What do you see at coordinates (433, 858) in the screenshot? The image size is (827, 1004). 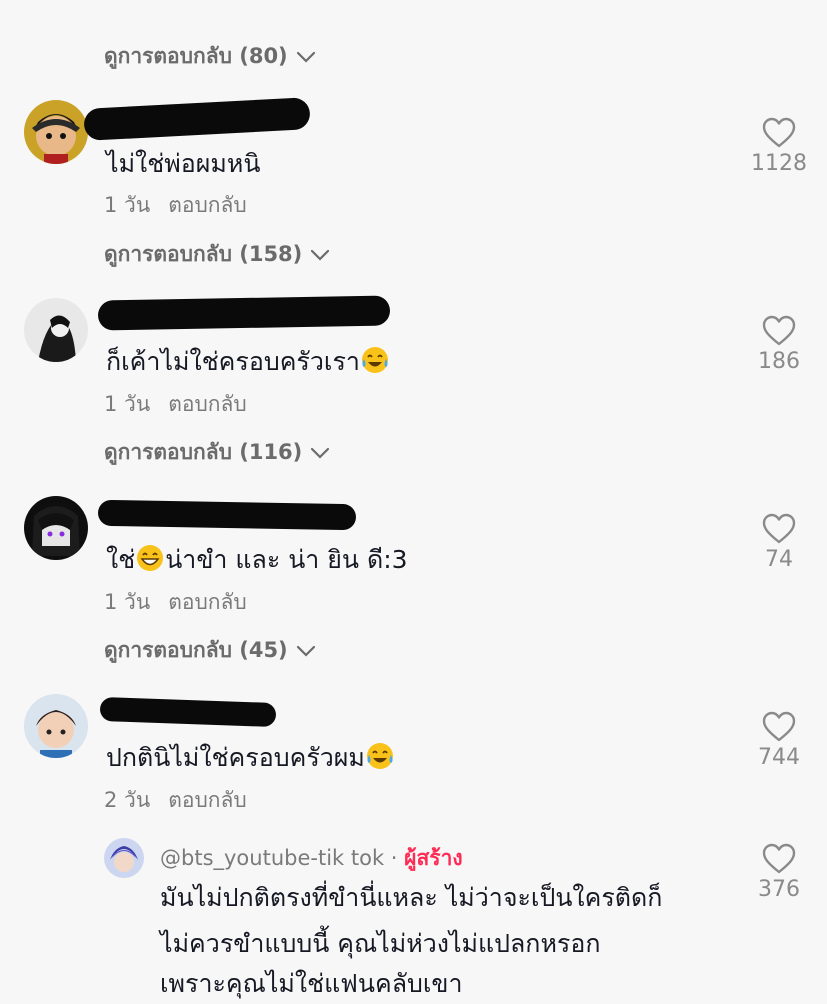 I see `creator-badge: ผู้สร้าง` at bounding box center [433, 858].